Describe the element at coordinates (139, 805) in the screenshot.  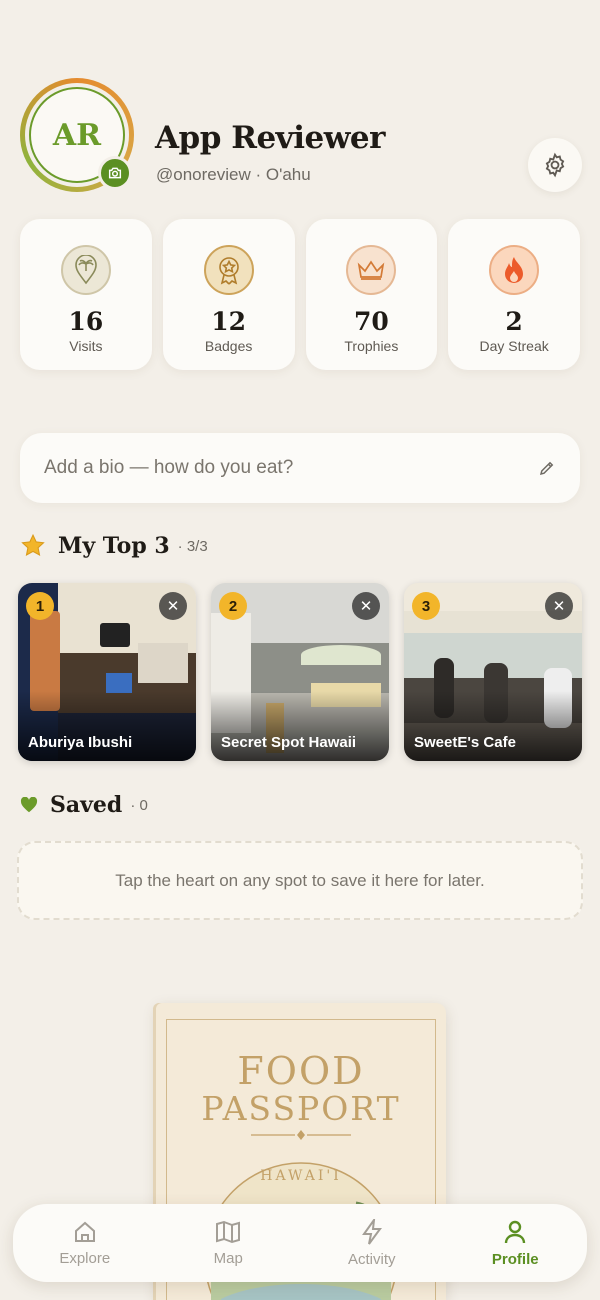
I see `saved-count: · 0` at that location.